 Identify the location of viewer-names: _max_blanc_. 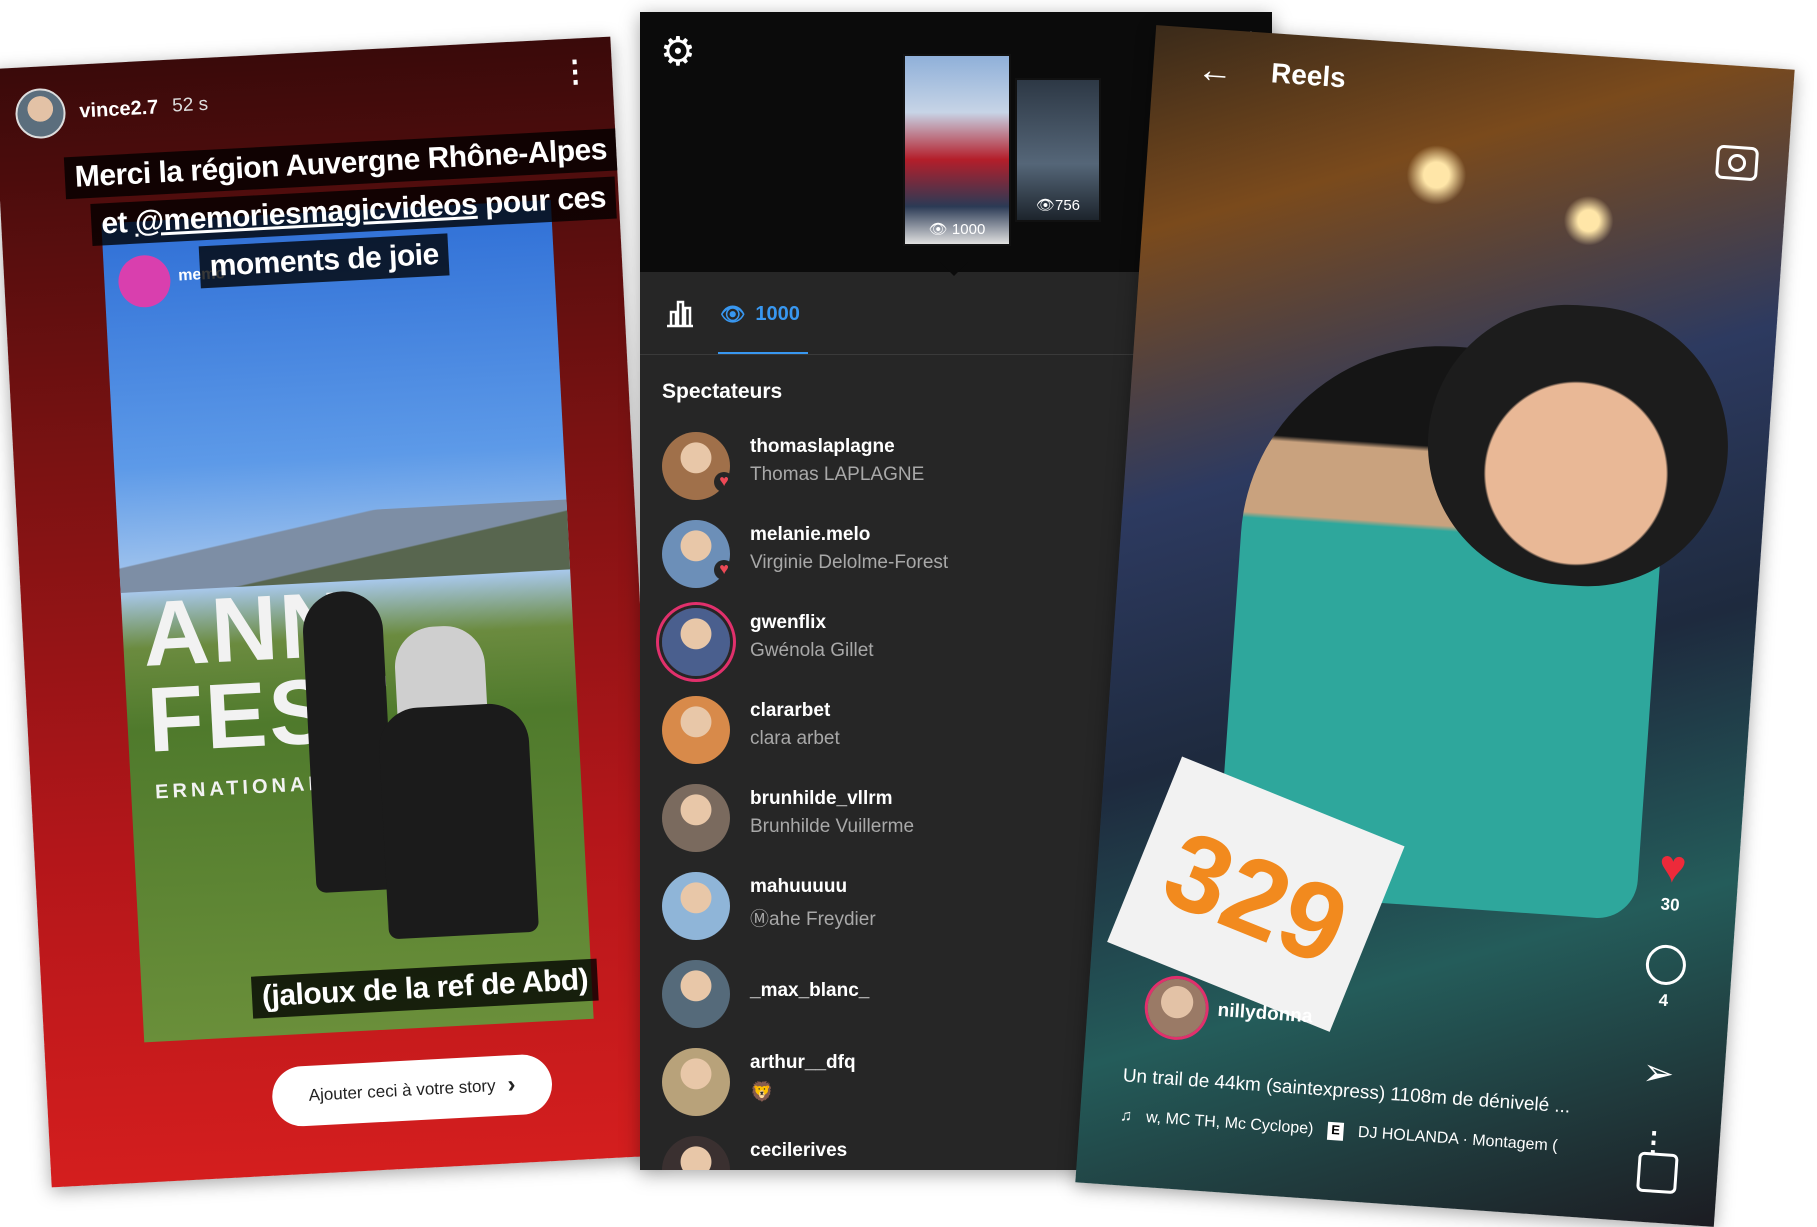
(809, 991).